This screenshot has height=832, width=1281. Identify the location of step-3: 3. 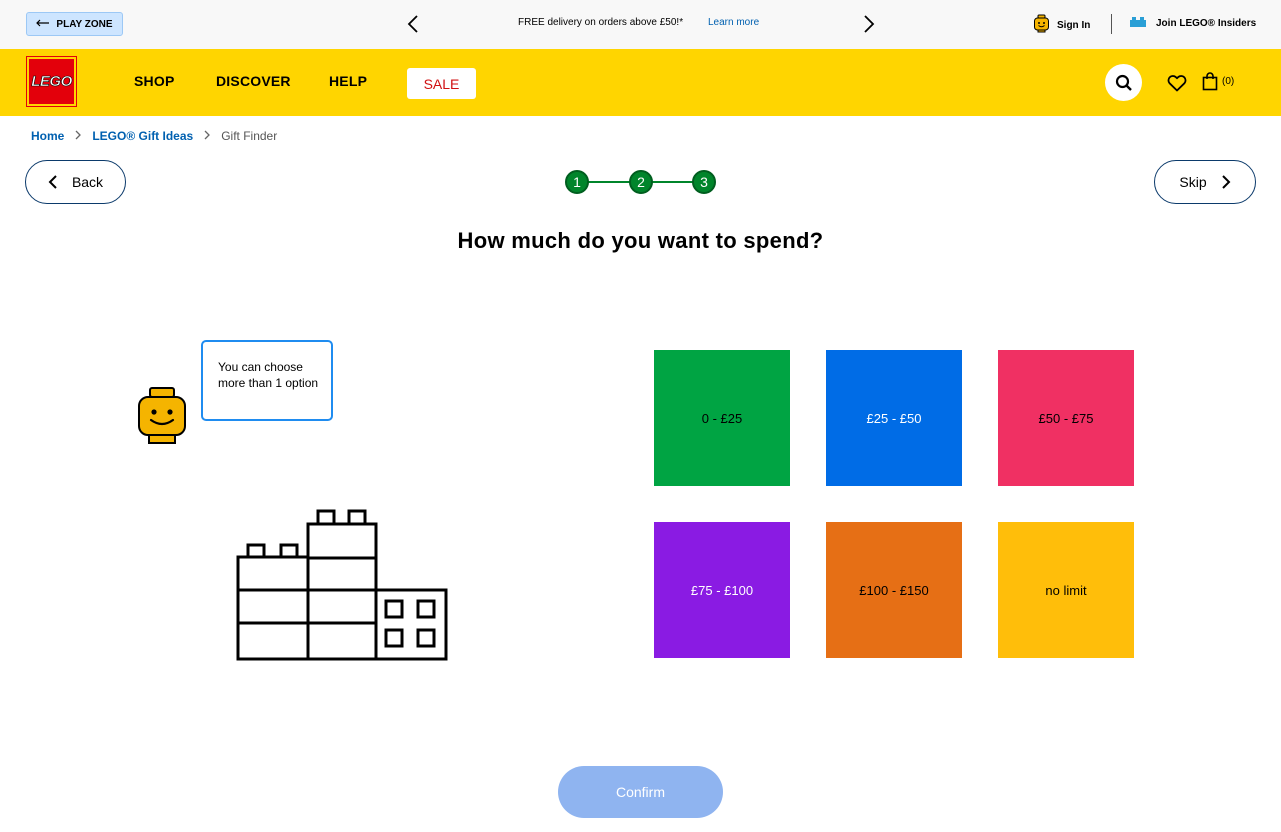
(704, 182).